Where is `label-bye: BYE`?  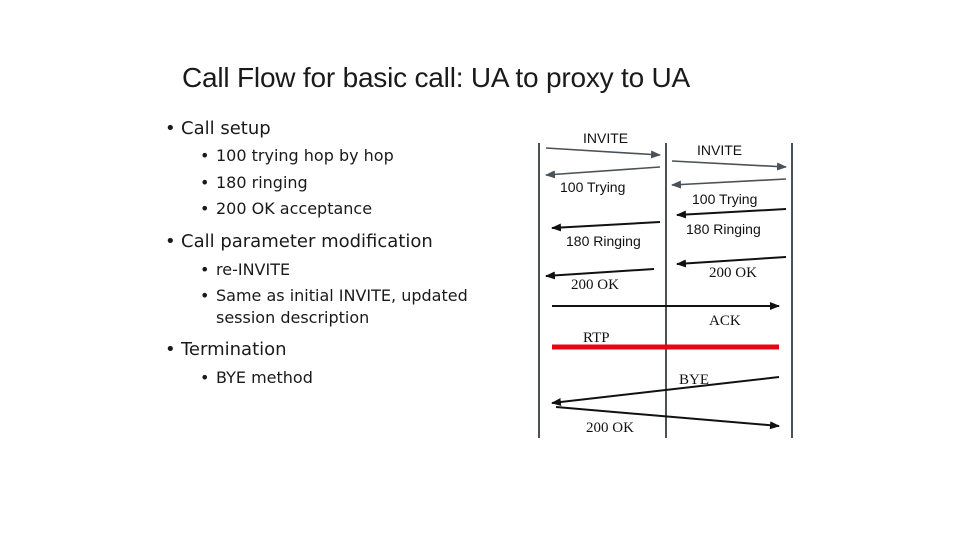
label-bye: BYE is located at coordinates (694, 380).